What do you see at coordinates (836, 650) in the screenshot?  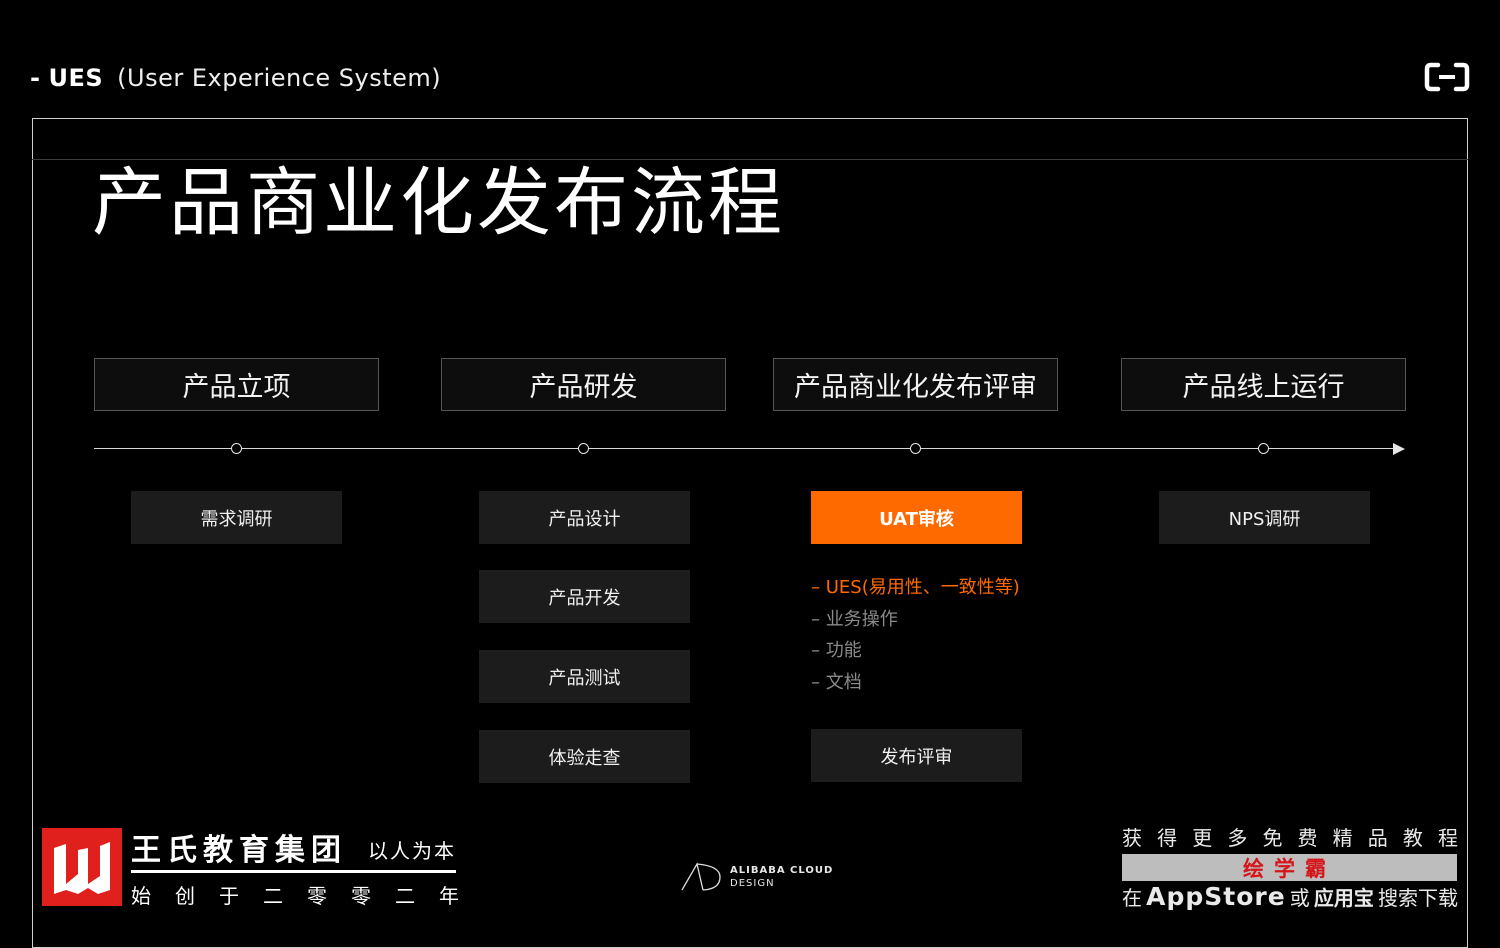 I see `checklist-item-function: – 功能` at bounding box center [836, 650].